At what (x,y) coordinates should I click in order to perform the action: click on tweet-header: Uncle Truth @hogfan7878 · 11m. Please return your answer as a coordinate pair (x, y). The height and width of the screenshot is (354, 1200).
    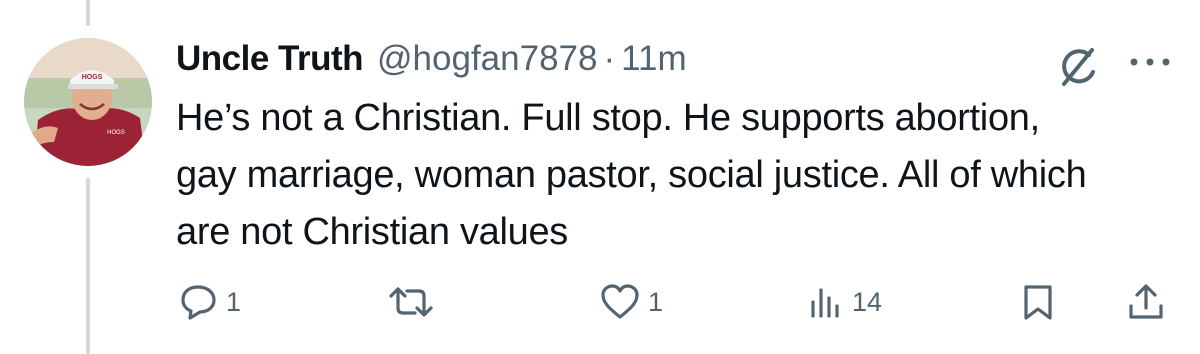
    Looking at the image, I should click on (431, 59).